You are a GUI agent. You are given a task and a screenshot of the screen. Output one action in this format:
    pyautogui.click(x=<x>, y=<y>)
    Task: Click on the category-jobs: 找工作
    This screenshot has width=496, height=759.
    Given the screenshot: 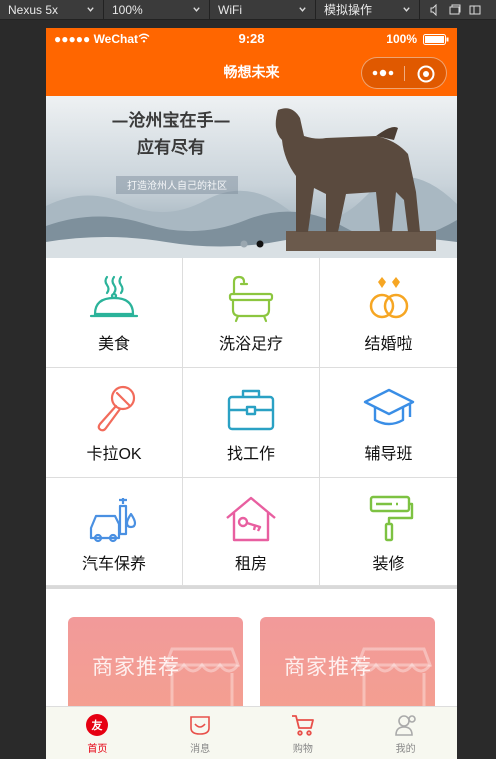 What is the action you would take?
    pyautogui.click(x=251, y=423)
    